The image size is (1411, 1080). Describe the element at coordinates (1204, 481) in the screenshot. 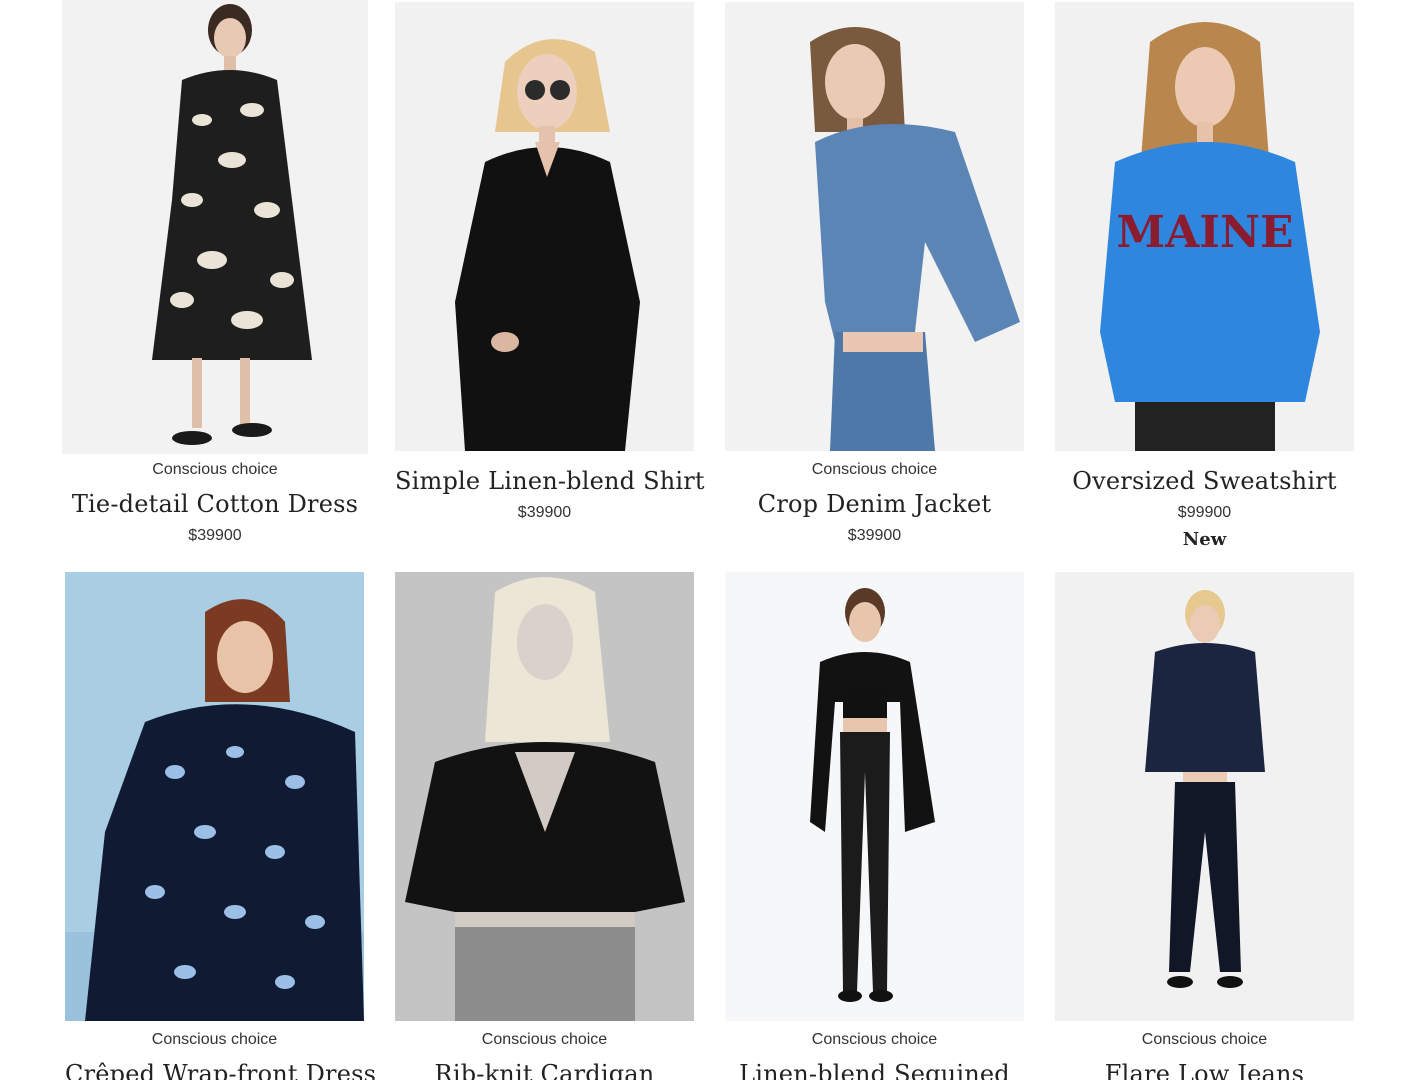

I see `product-title: Oversized Sweatshirt` at that location.